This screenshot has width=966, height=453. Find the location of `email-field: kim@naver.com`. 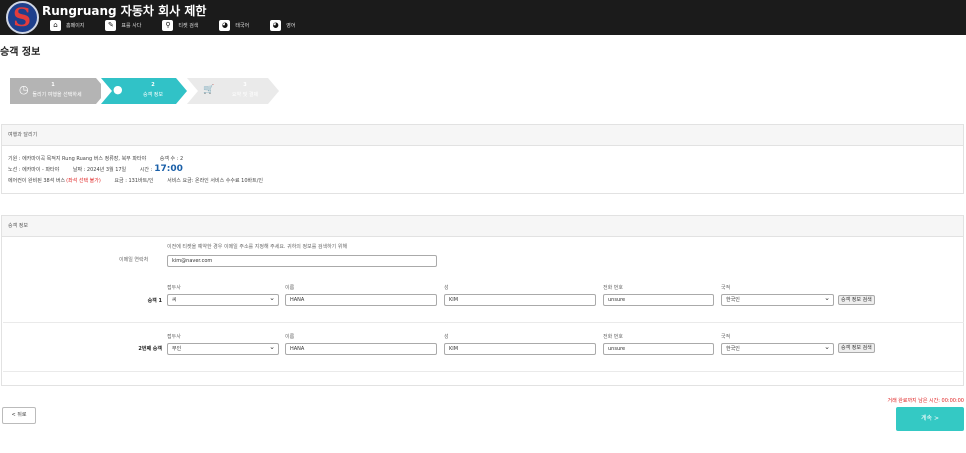

email-field: kim@naver.com is located at coordinates (302, 261).